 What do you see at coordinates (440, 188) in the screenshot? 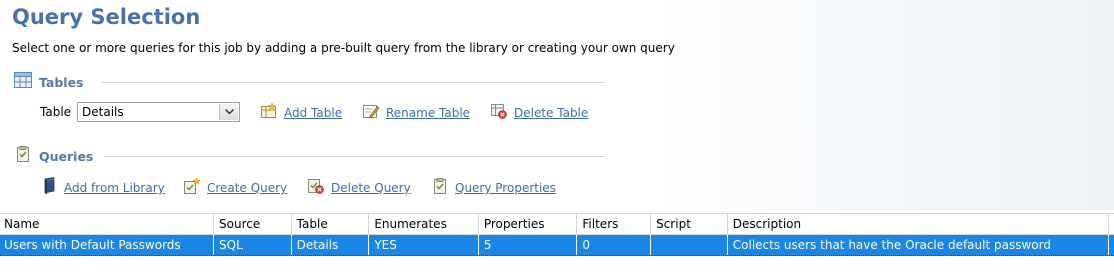
I see `query-properties-icon` at bounding box center [440, 188].